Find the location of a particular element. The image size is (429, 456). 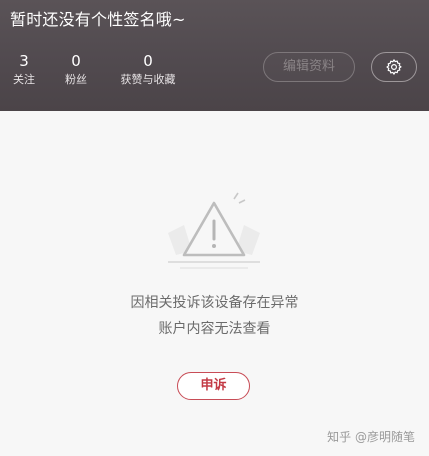

stat-fans: 0 粉丝 is located at coordinates (76, 69).